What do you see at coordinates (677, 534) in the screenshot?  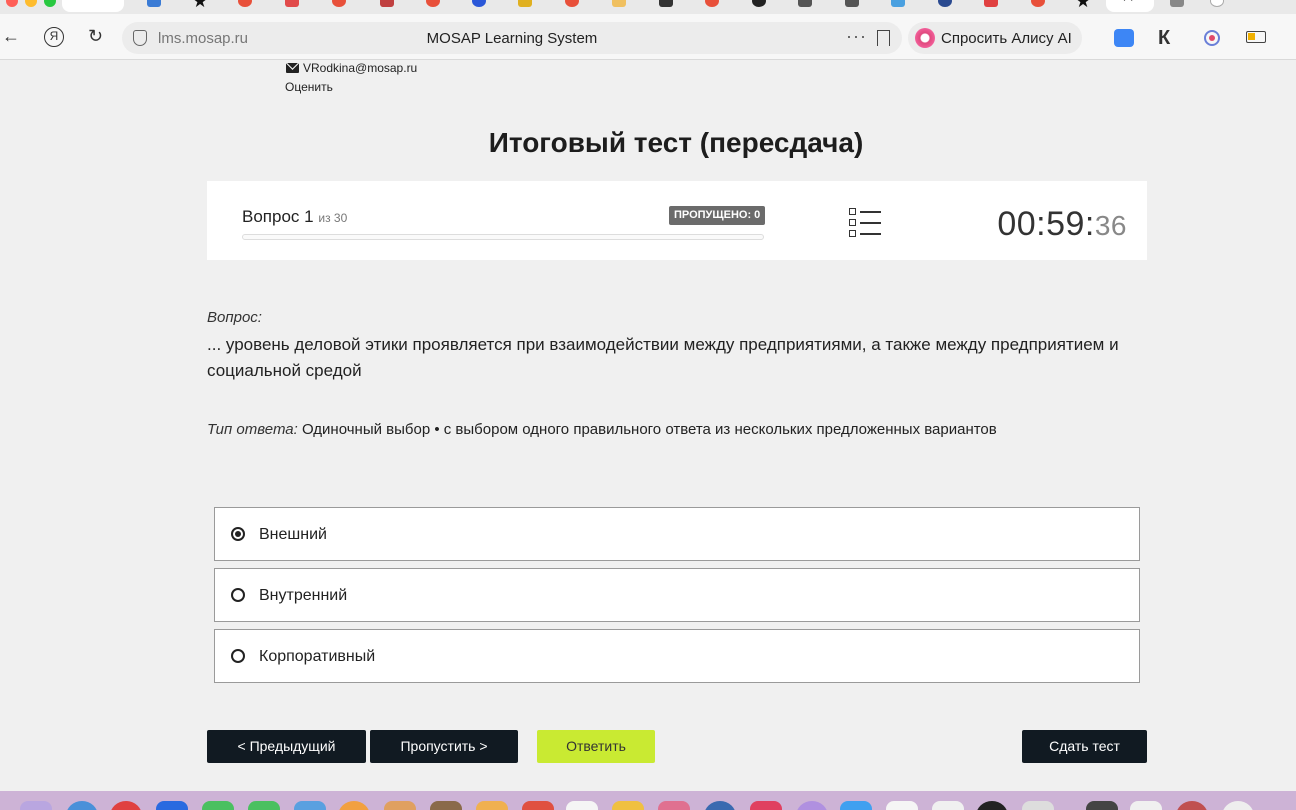 I see `answer-option: Внешний` at bounding box center [677, 534].